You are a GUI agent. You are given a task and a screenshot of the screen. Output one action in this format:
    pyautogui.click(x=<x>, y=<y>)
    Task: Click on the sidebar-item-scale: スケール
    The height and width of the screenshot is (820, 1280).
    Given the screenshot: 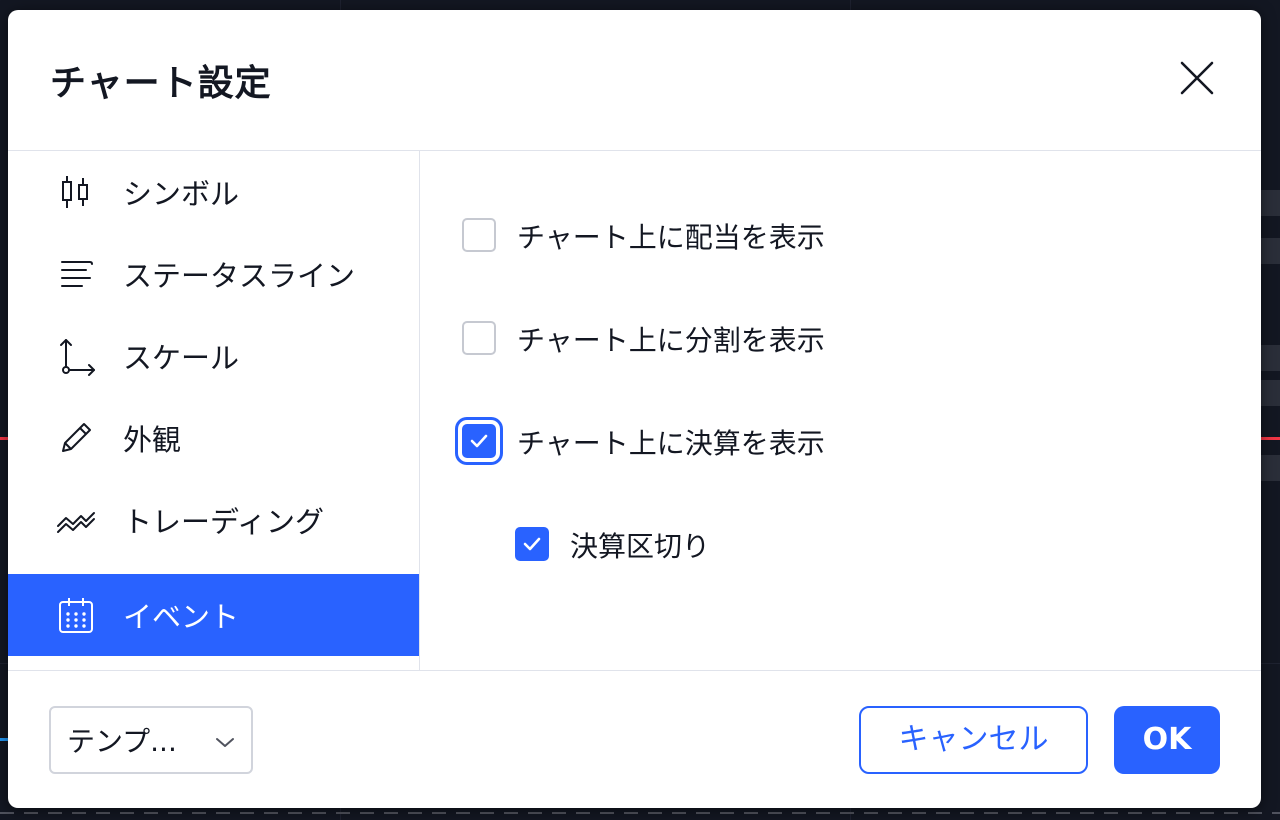 What is the action you would take?
    pyautogui.click(x=213, y=356)
    